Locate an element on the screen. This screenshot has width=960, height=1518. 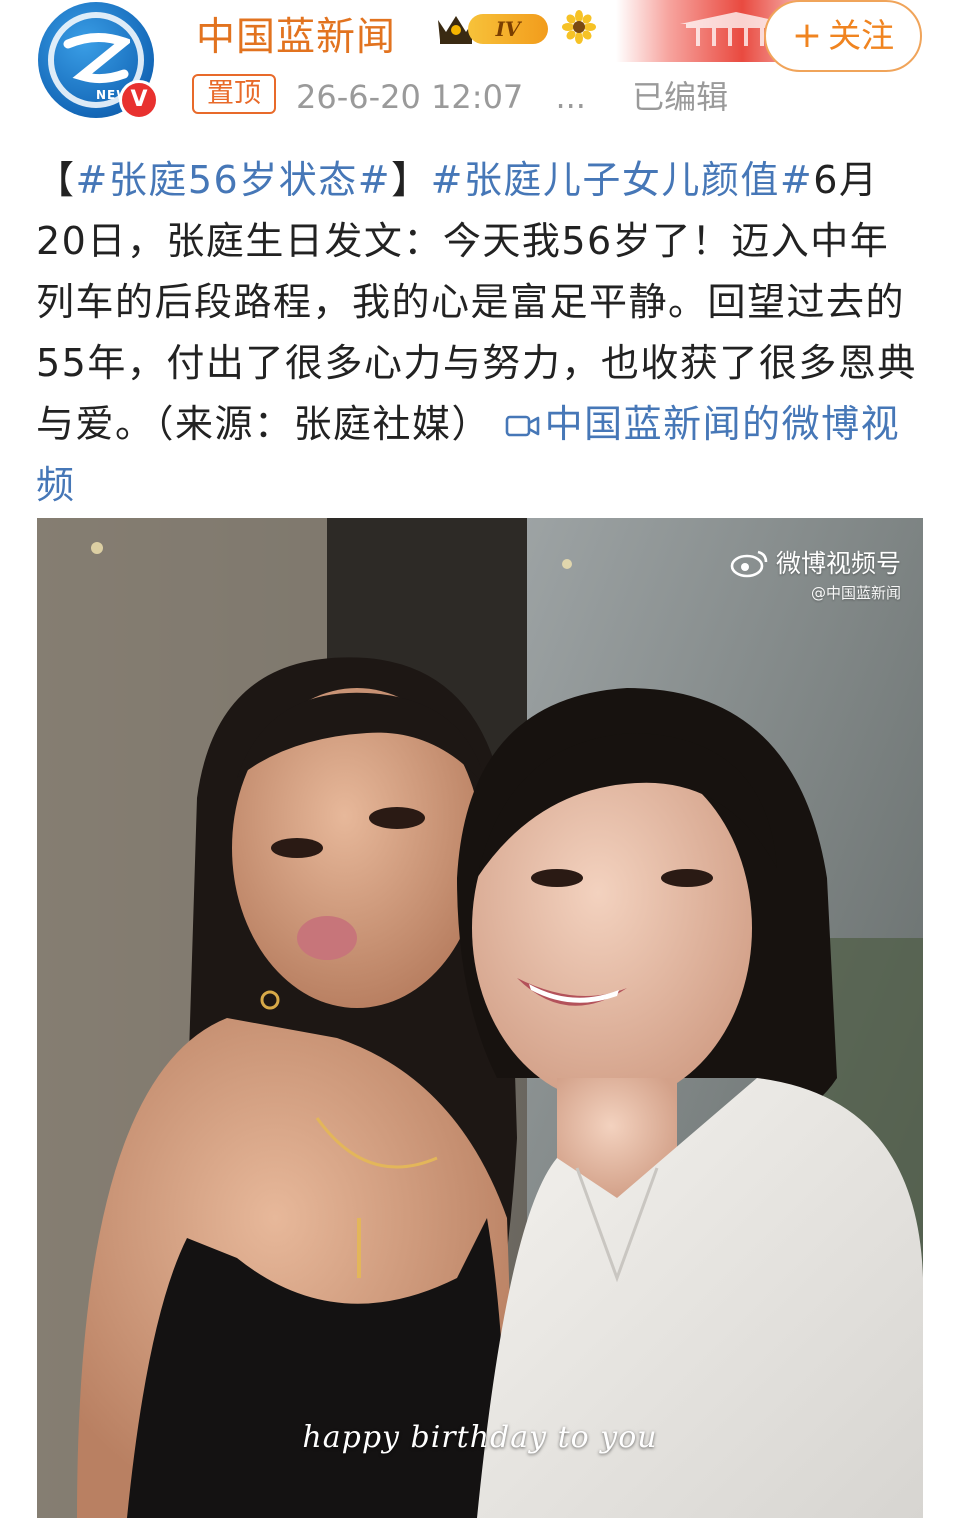
plus-icon: + is located at coordinates (807, 35).